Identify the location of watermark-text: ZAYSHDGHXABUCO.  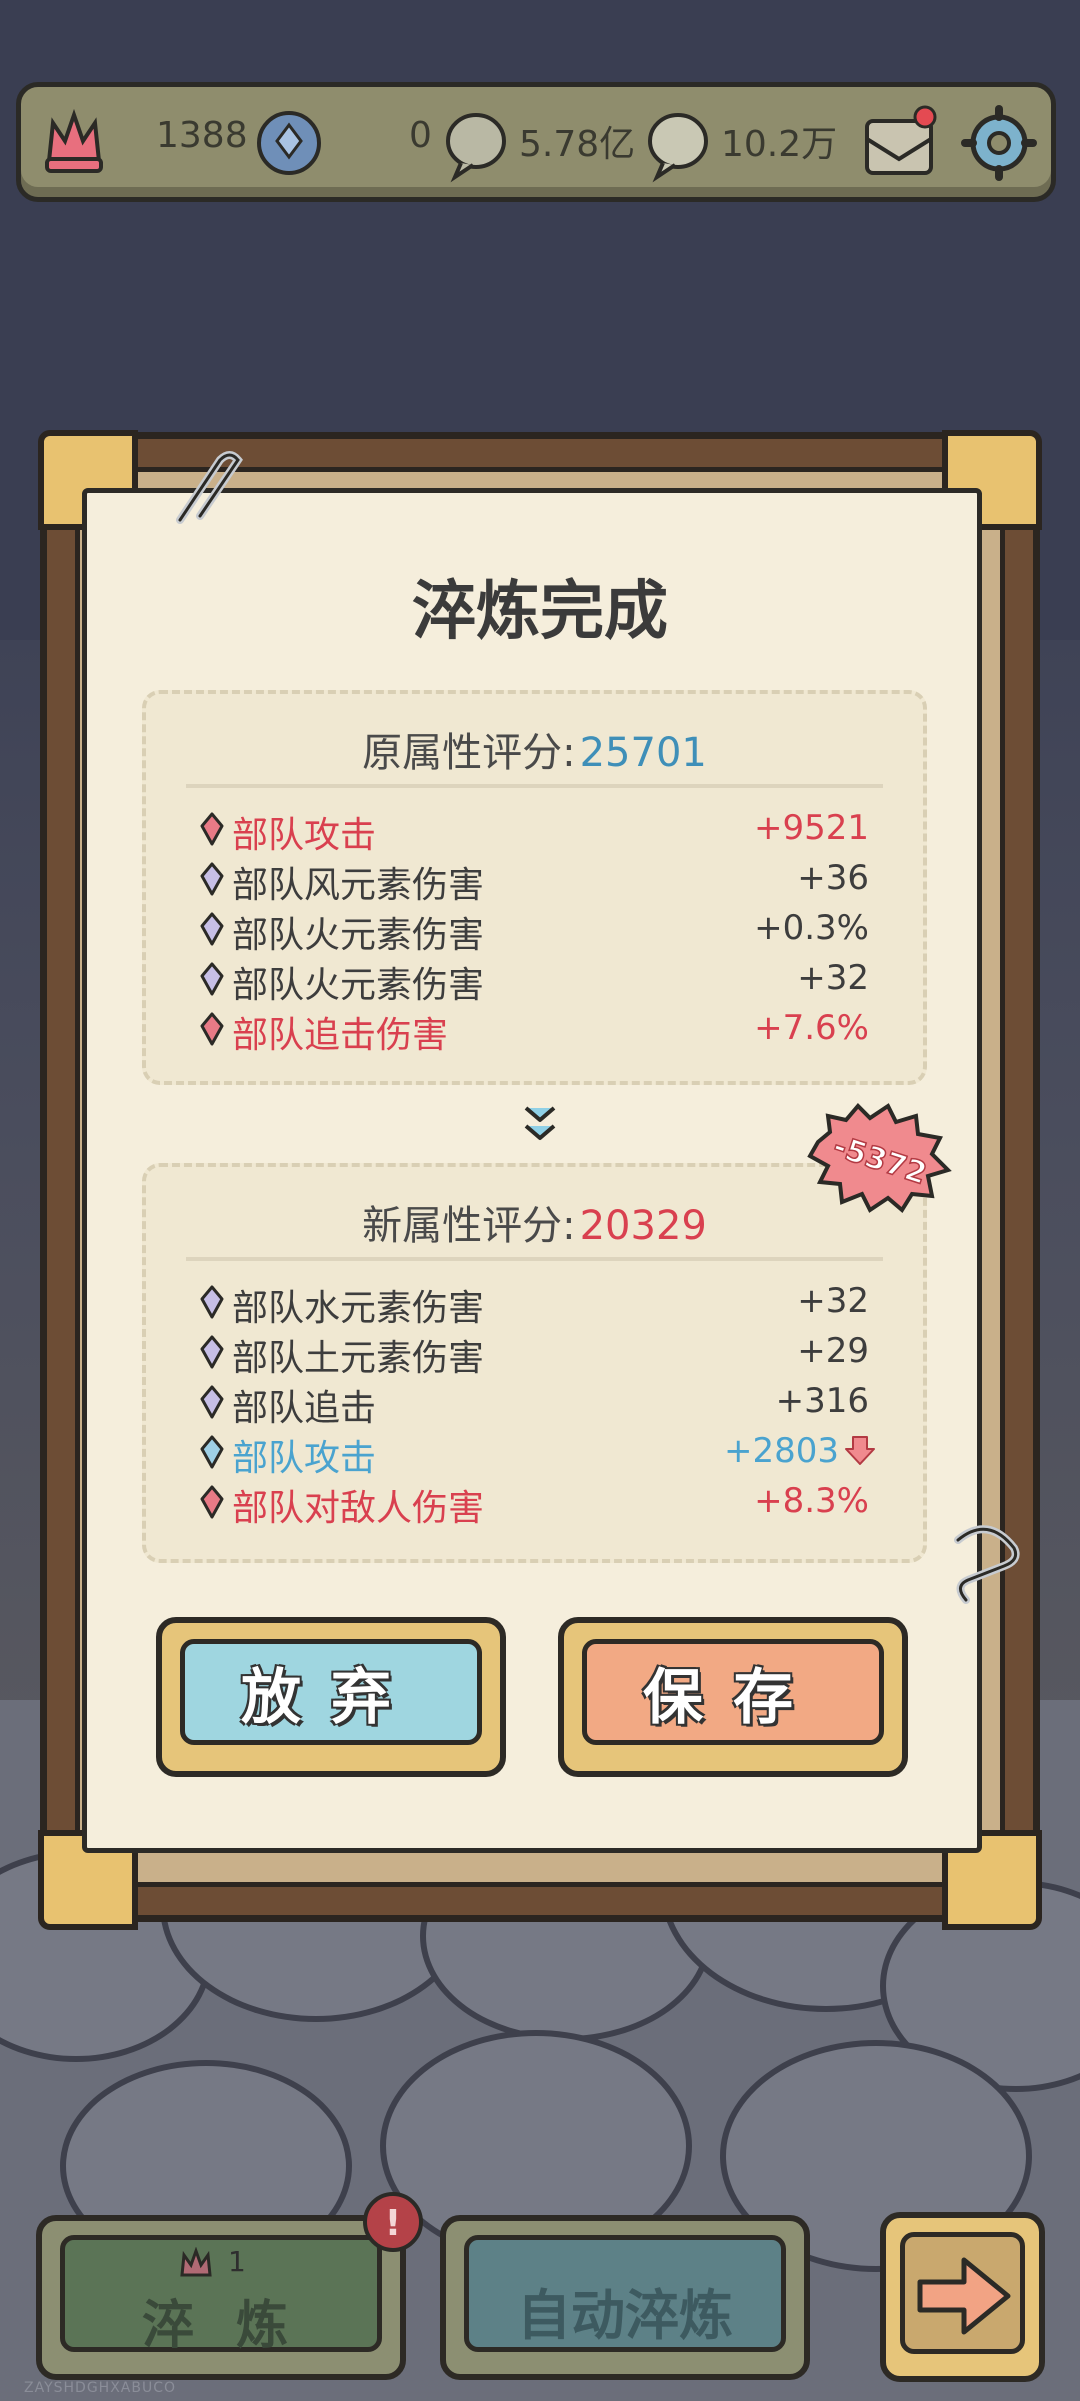
(100, 2388).